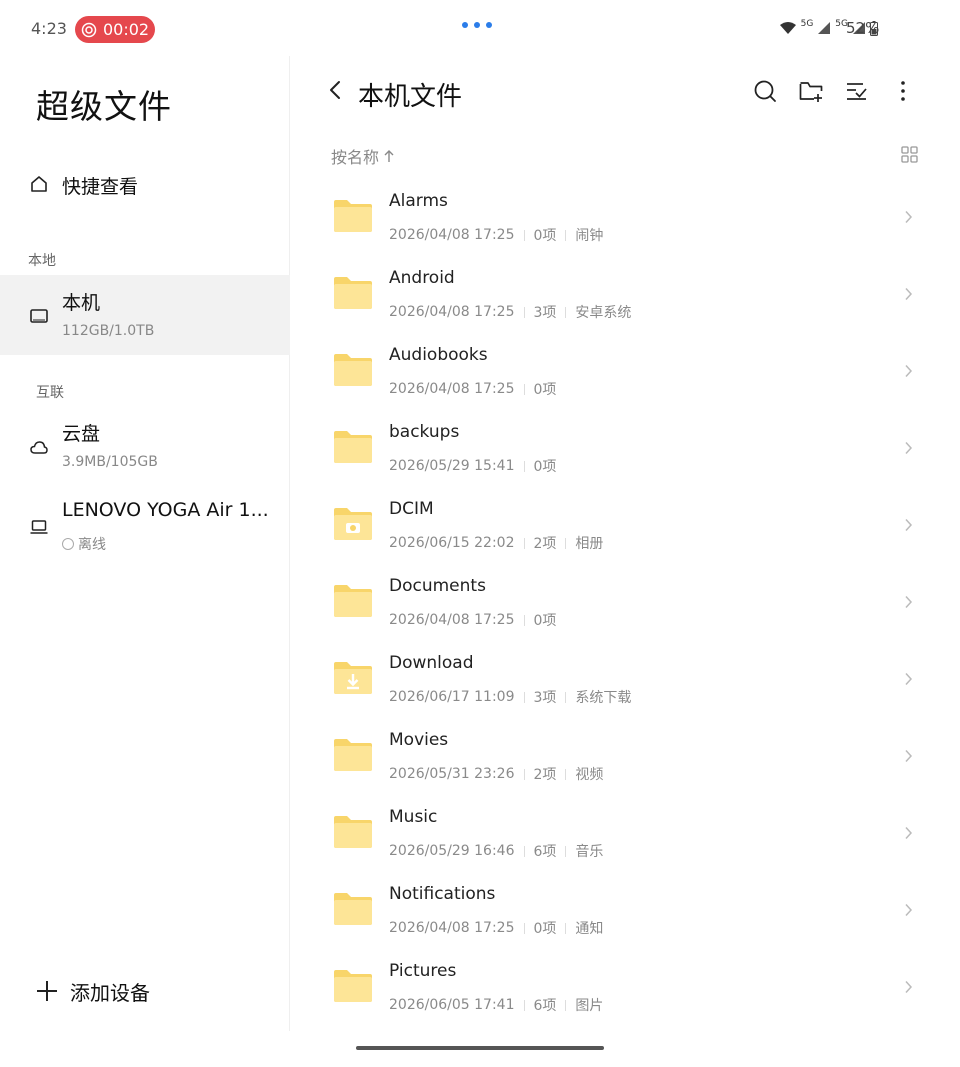 Image resolution: width=960 pixels, height=1067 pixels. Describe the element at coordinates (68, 544) in the screenshot. I see `offline-dot-icon` at that location.